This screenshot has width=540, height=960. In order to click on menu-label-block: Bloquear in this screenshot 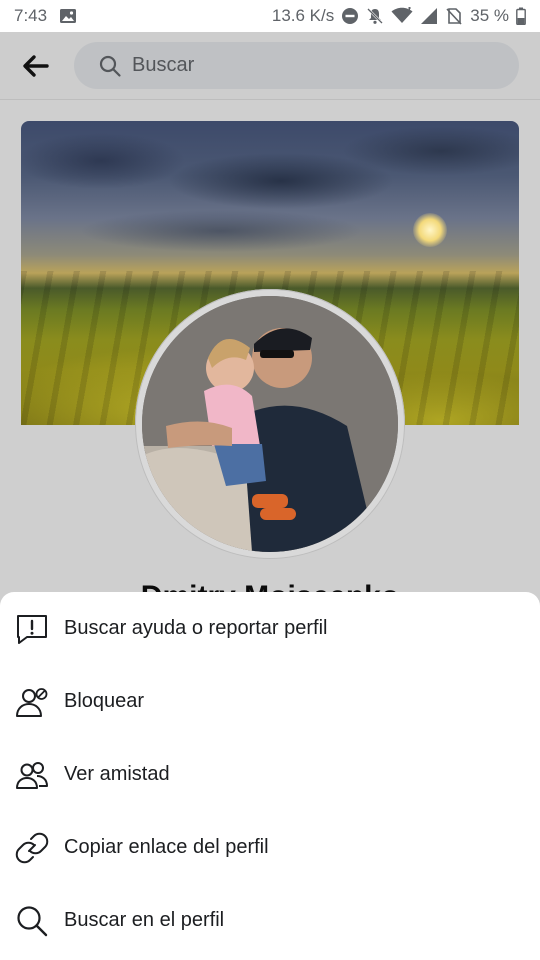, I will do `click(104, 701)`.